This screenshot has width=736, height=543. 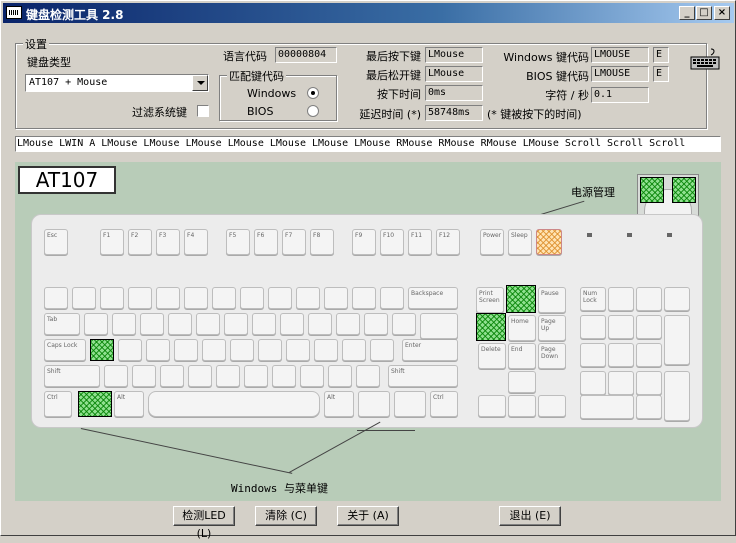 I want to click on keyboard-icon, so click(x=705, y=59).